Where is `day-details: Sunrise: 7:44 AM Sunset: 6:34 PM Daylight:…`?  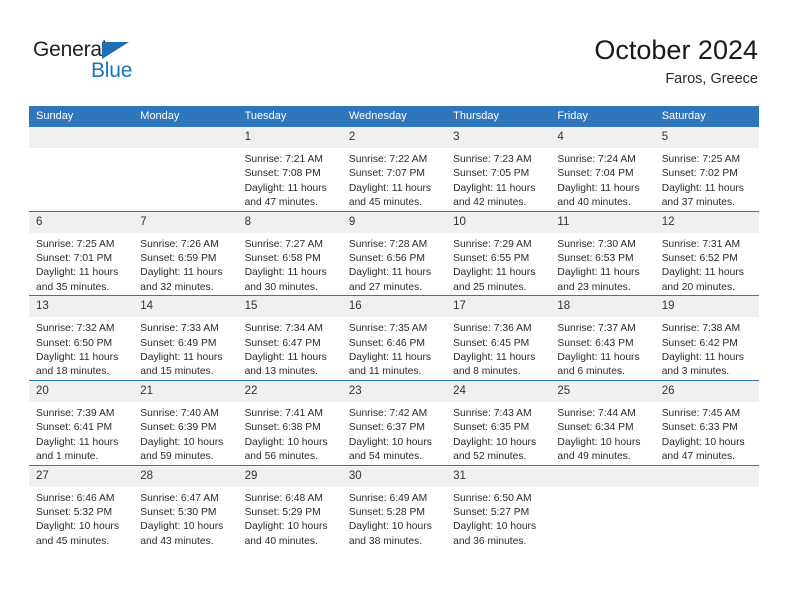
day-details: Sunrise: 7:44 AM Sunset: 6:34 PM Daylight:… is located at coordinates (602, 433).